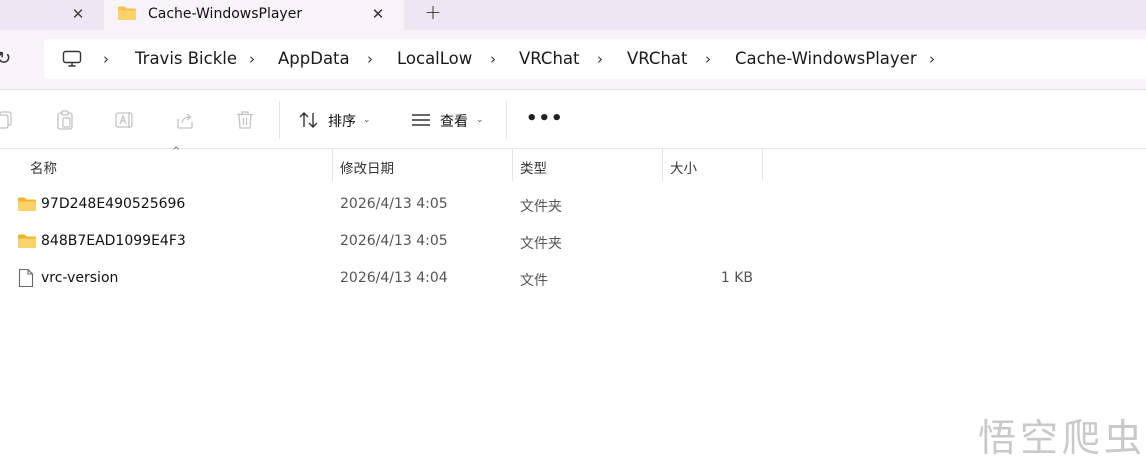 This screenshot has height=463, width=1146. What do you see at coordinates (8, 120) in the screenshot?
I see `copy-icon` at bounding box center [8, 120].